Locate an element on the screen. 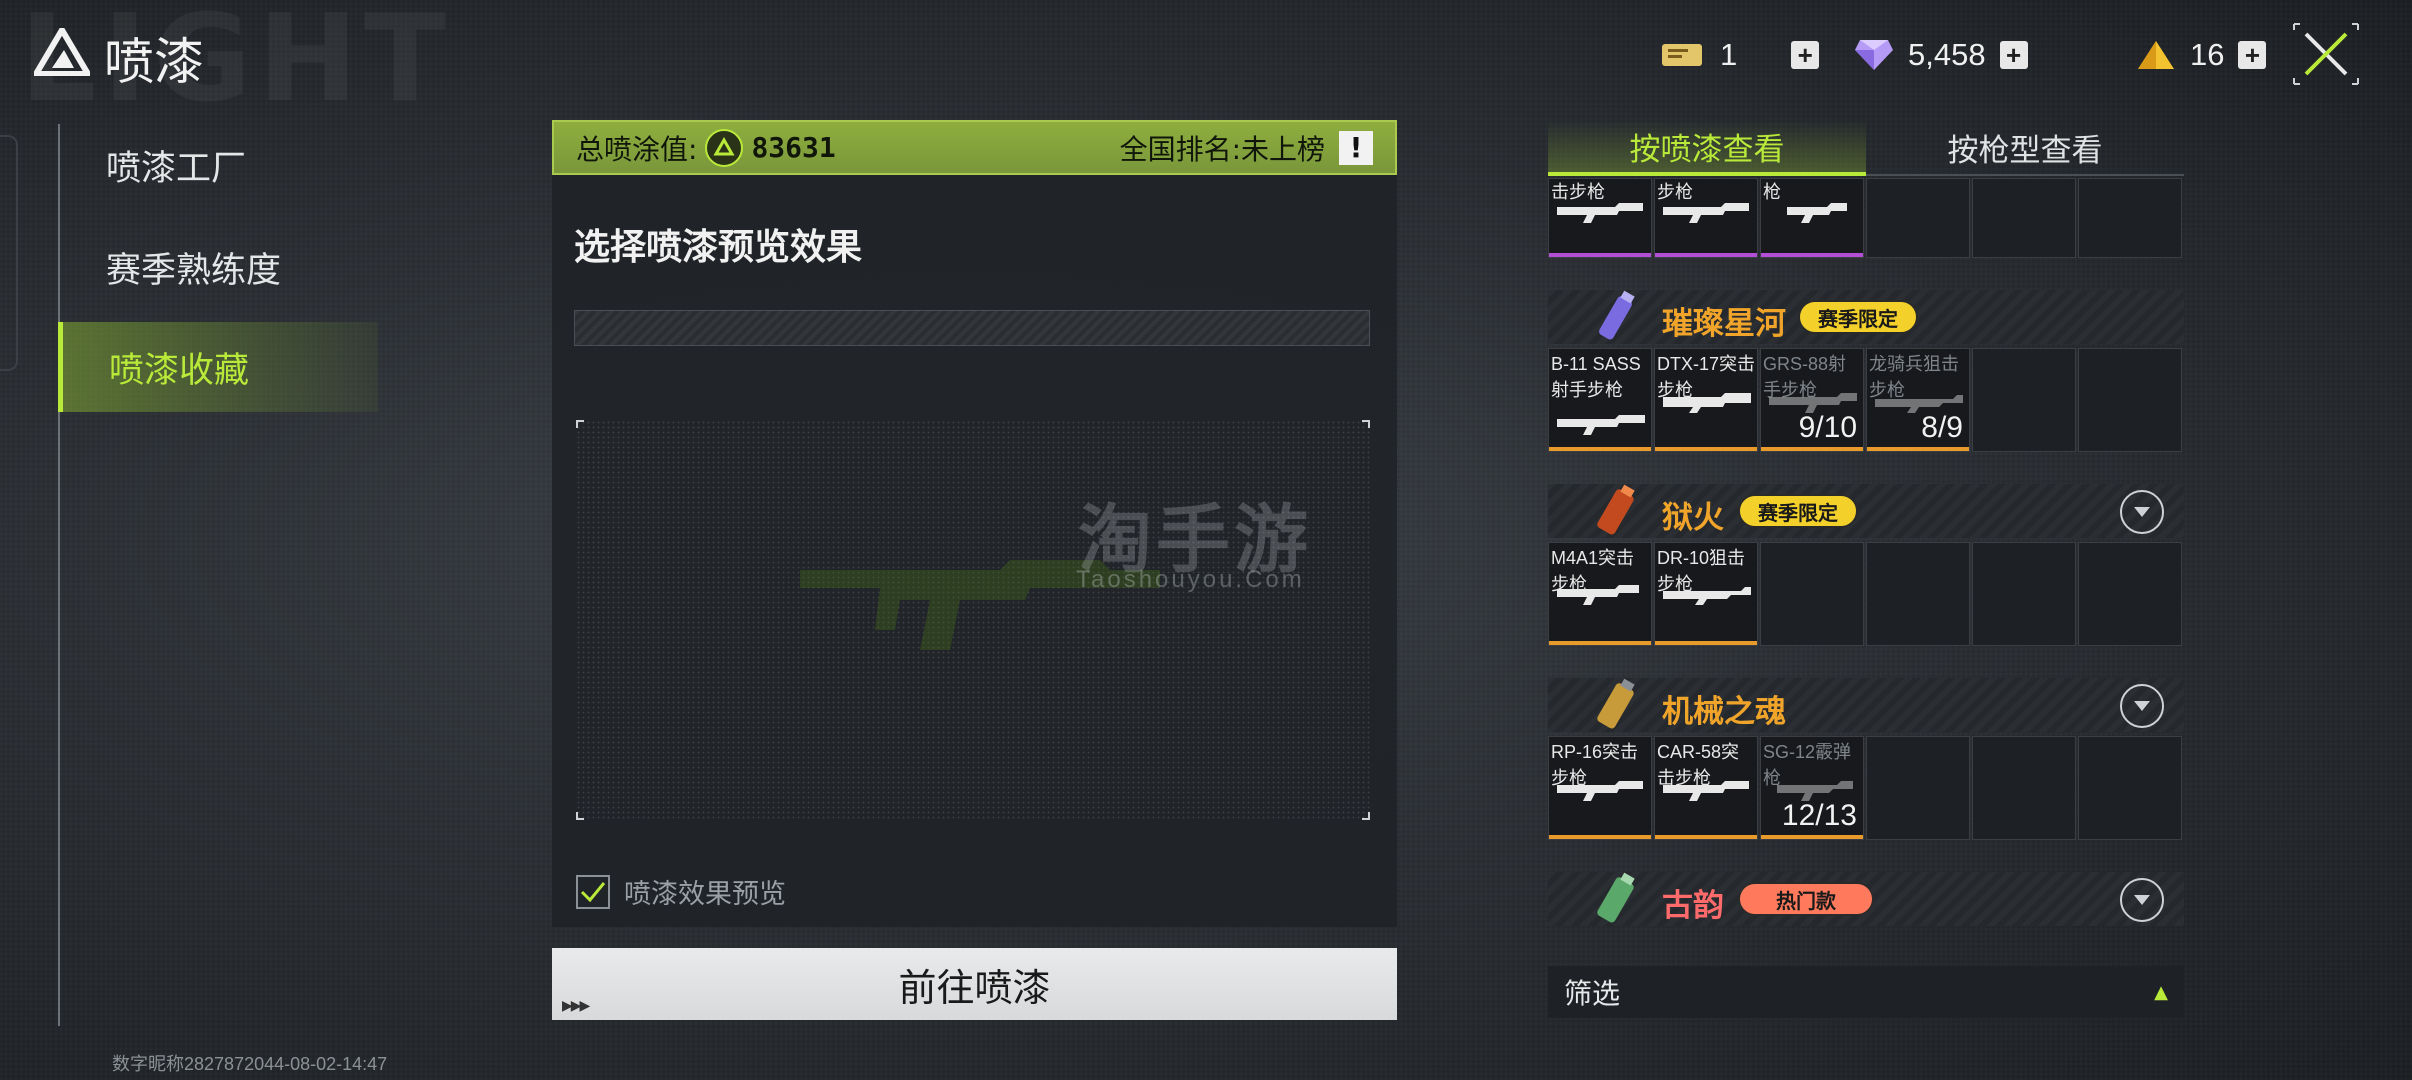 Image resolution: width=2412 pixels, height=1080 pixels. checkmark-icon is located at coordinates (593, 891).